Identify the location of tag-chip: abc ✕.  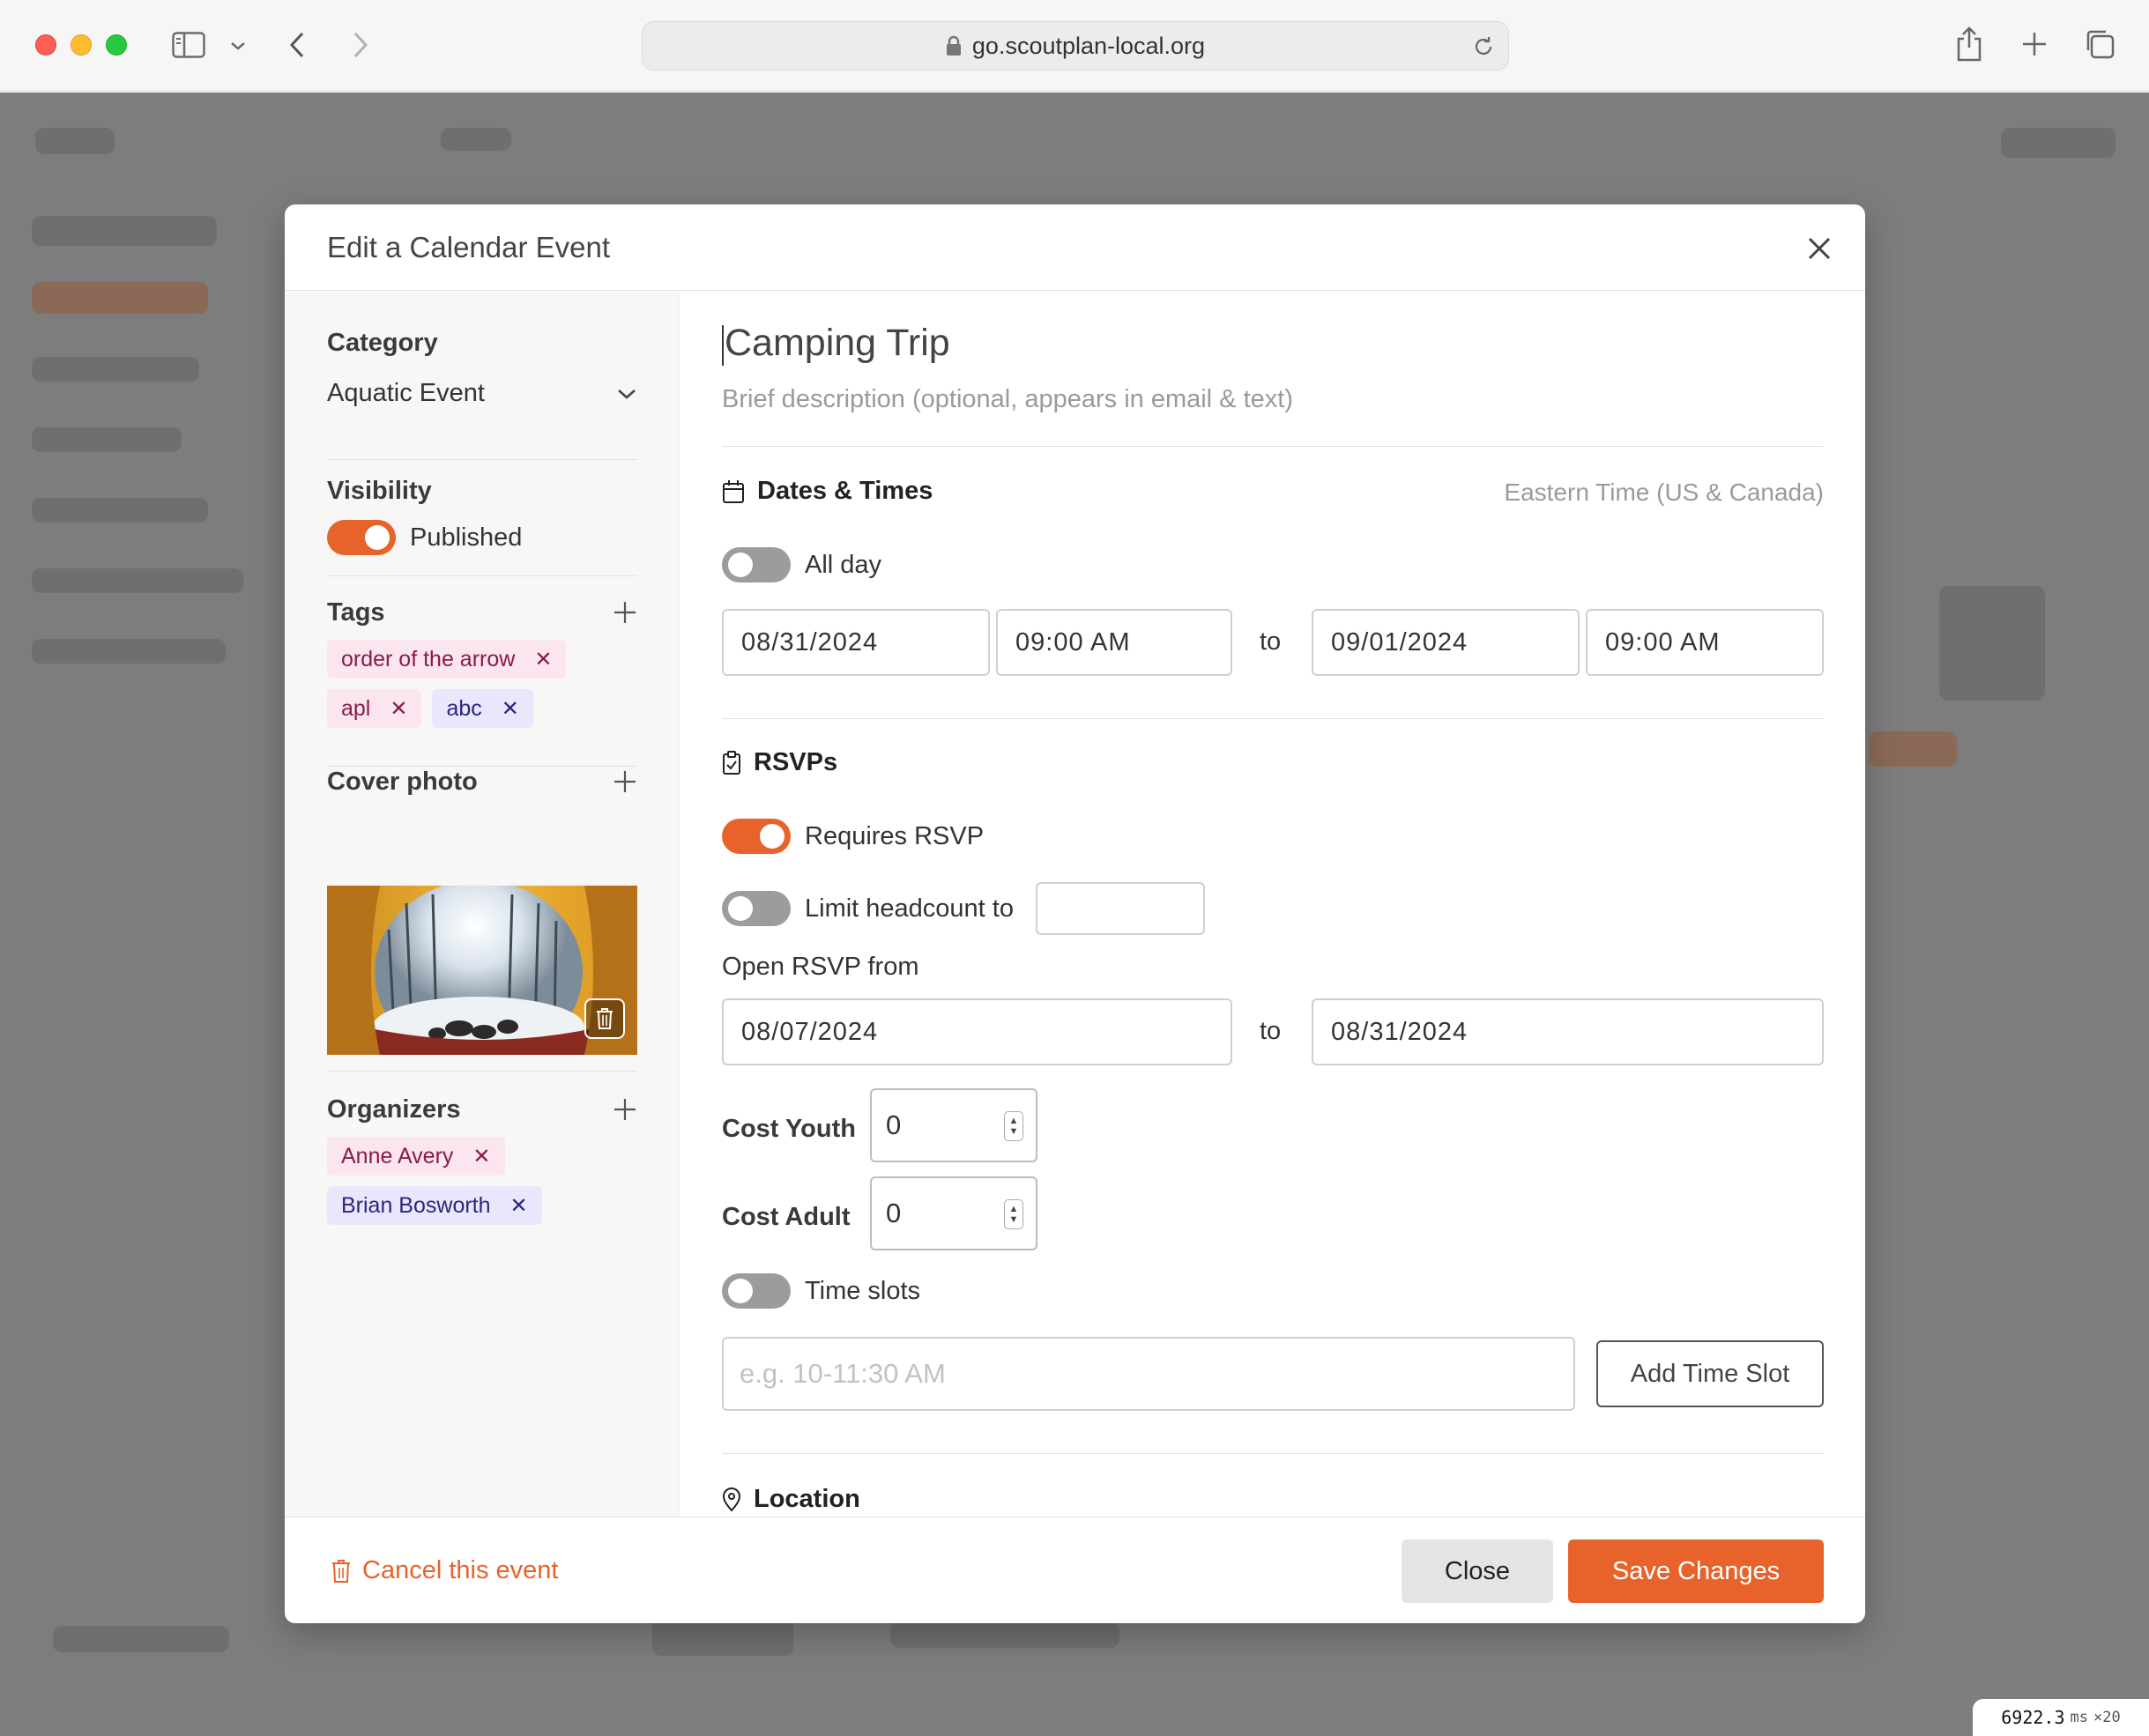
(482, 708).